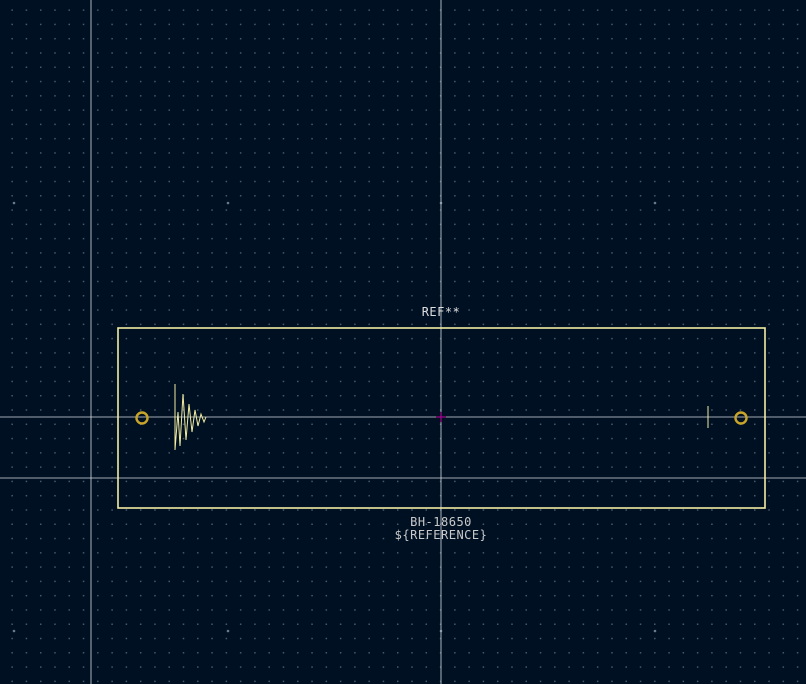 This screenshot has width=806, height=684. What do you see at coordinates (441, 312) in the screenshot?
I see `reference-designator-label: REF**` at bounding box center [441, 312].